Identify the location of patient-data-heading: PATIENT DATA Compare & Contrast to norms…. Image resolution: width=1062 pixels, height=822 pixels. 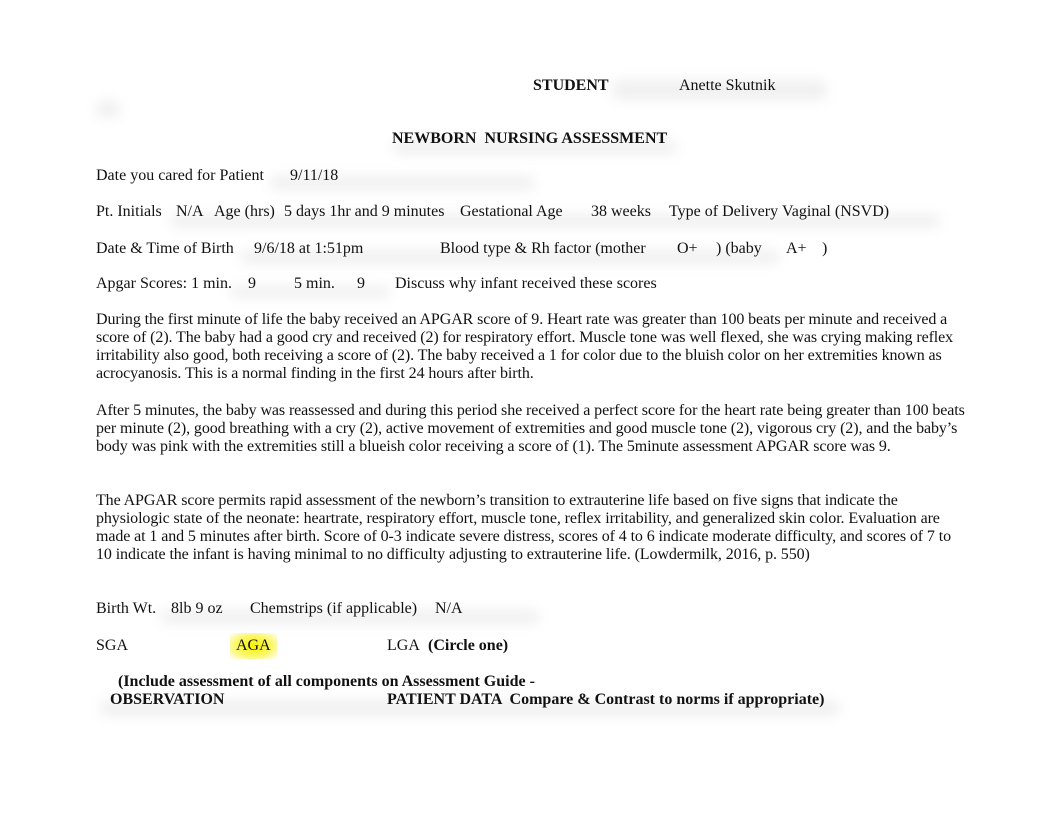
(606, 699).